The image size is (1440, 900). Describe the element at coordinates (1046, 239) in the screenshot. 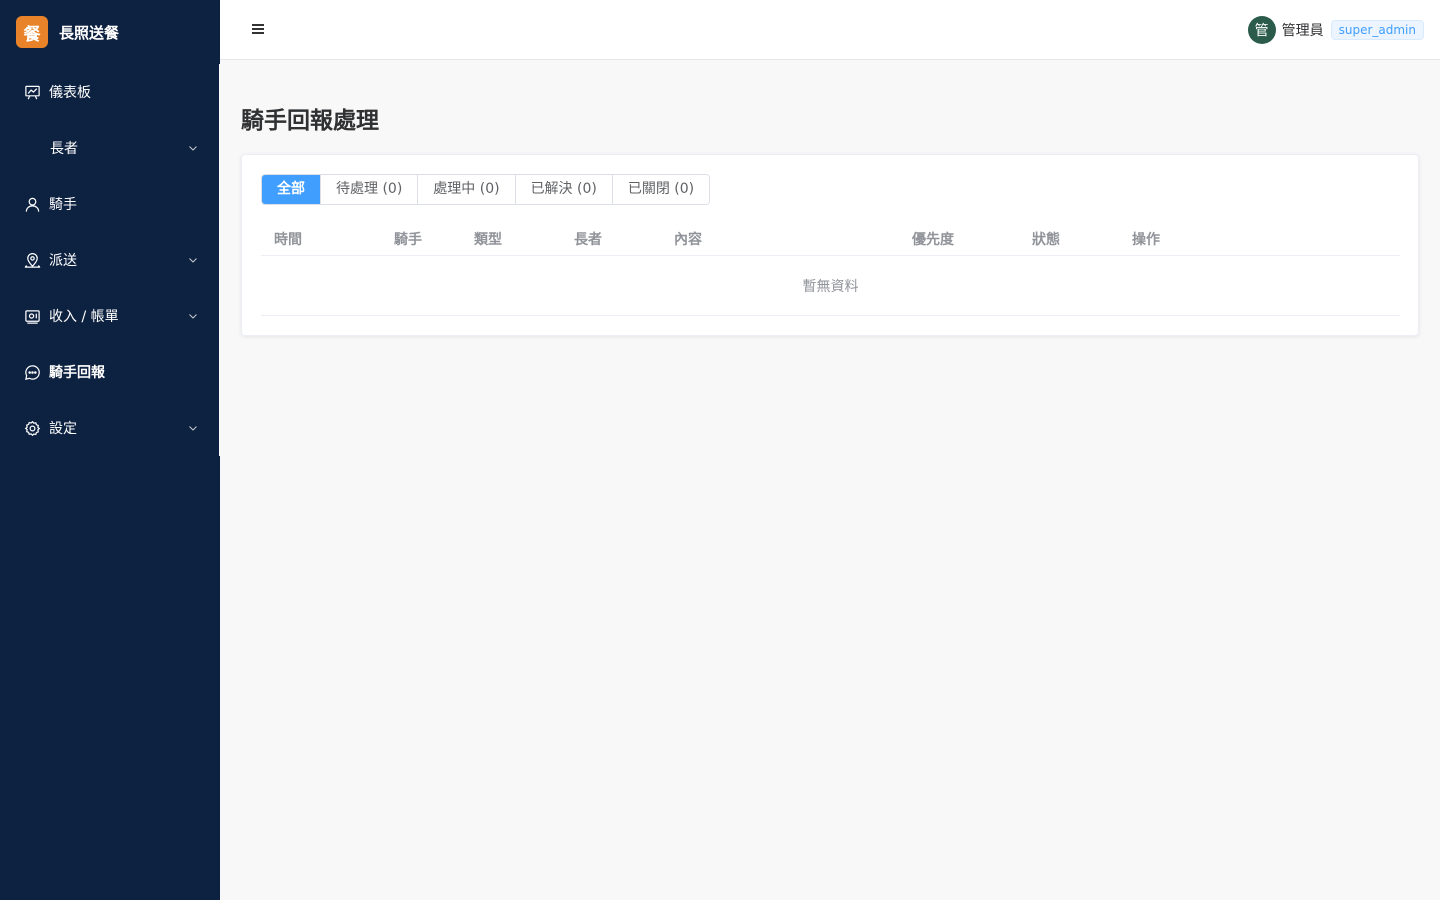

I see `column-header-status: 狀態` at that location.